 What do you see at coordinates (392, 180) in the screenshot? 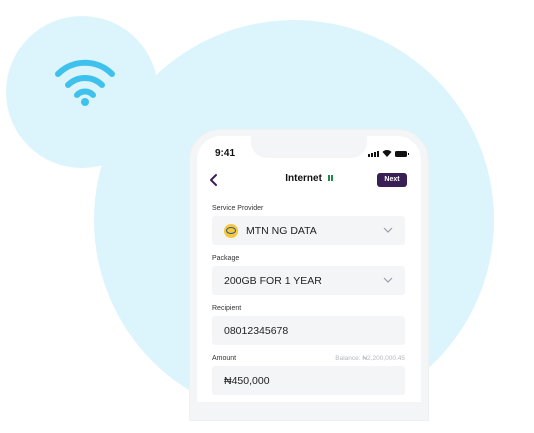
I see `next-button: Next` at bounding box center [392, 180].